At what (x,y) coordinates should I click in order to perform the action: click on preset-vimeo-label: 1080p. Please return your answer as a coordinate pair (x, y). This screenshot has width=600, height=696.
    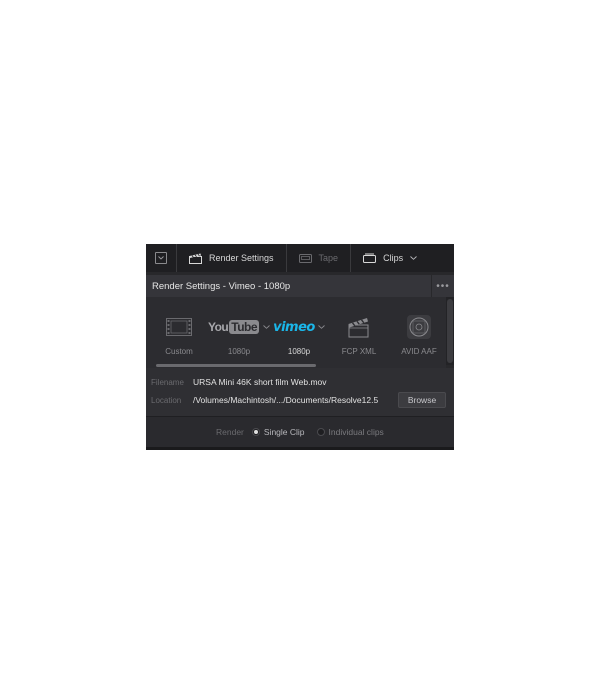
    Looking at the image, I should click on (299, 351).